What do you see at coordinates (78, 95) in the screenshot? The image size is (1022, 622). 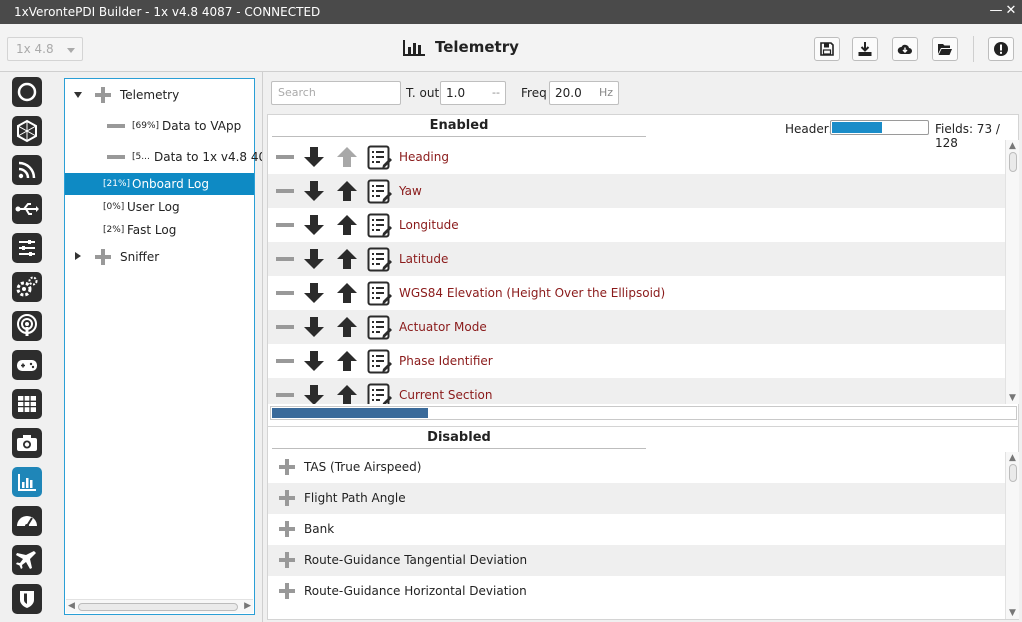 I see `chevron-down-icon` at bounding box center [78, 95].